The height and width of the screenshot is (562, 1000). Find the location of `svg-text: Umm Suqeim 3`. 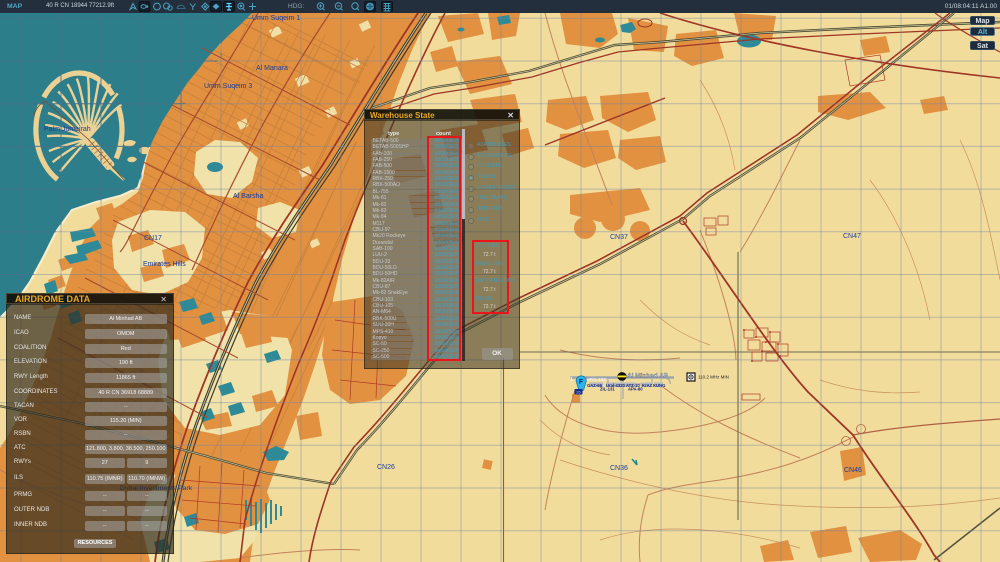

svg-text: Umm Suqeim 3 is located at coordinates (228, 86).